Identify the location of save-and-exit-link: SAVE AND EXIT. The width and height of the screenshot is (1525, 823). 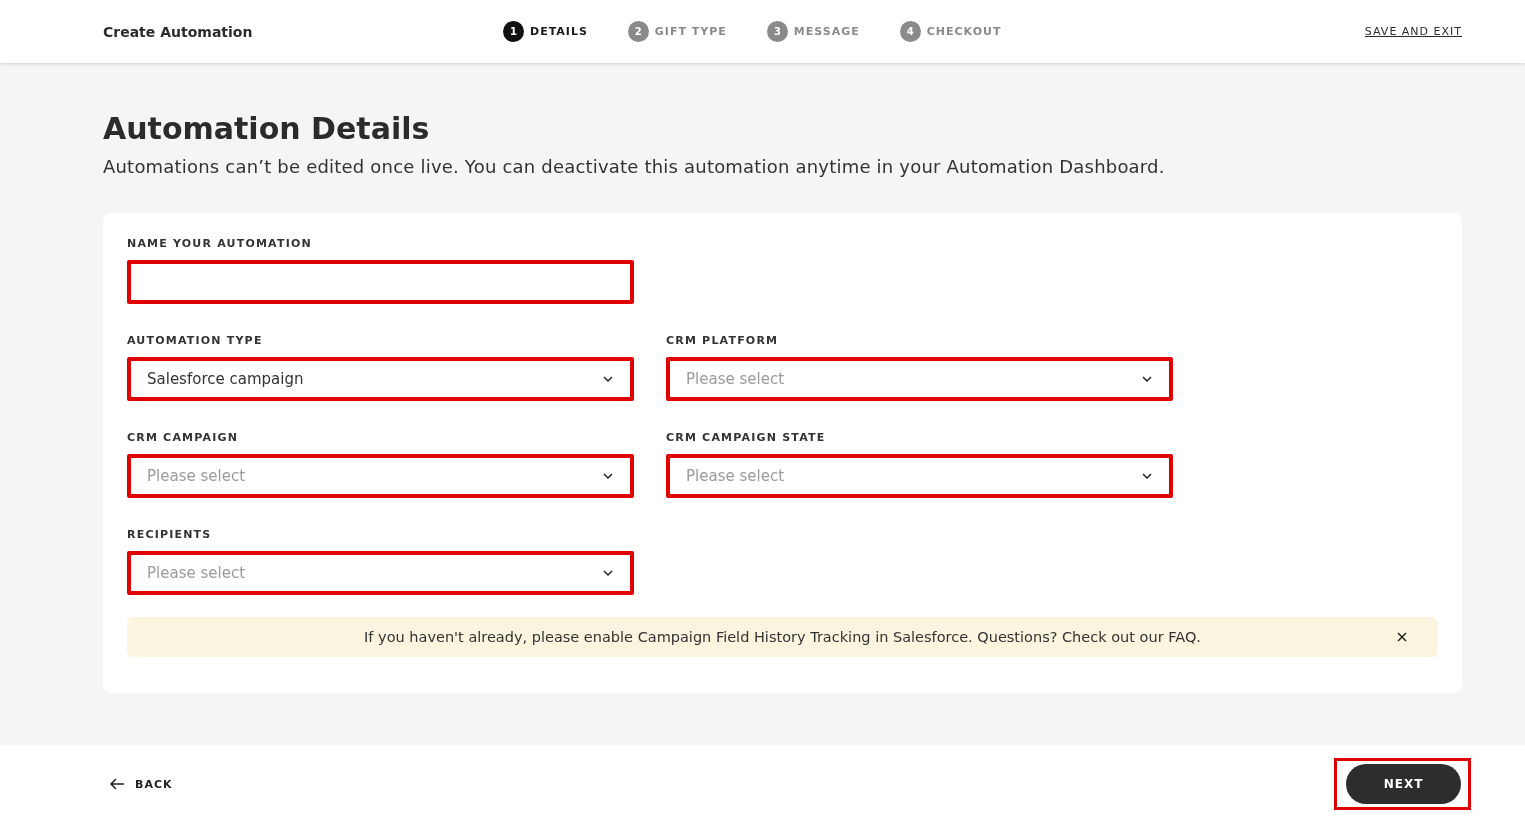
(1413, 31).